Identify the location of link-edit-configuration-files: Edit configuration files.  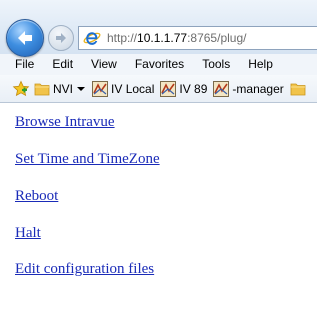
(84, 269).